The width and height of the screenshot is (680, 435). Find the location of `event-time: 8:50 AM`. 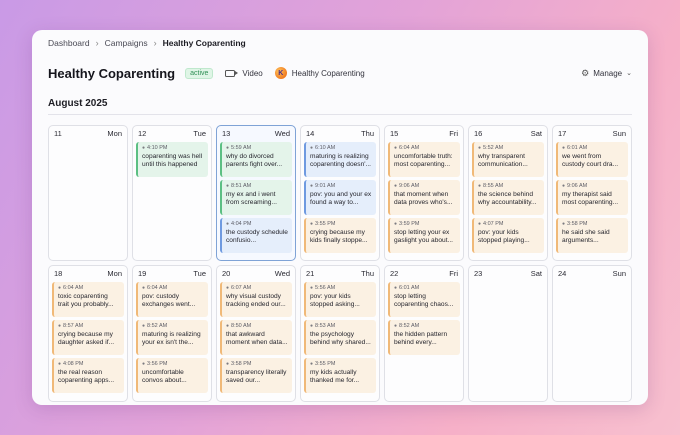

event-time: 8:50 AM is located at coordinates (241, 326).